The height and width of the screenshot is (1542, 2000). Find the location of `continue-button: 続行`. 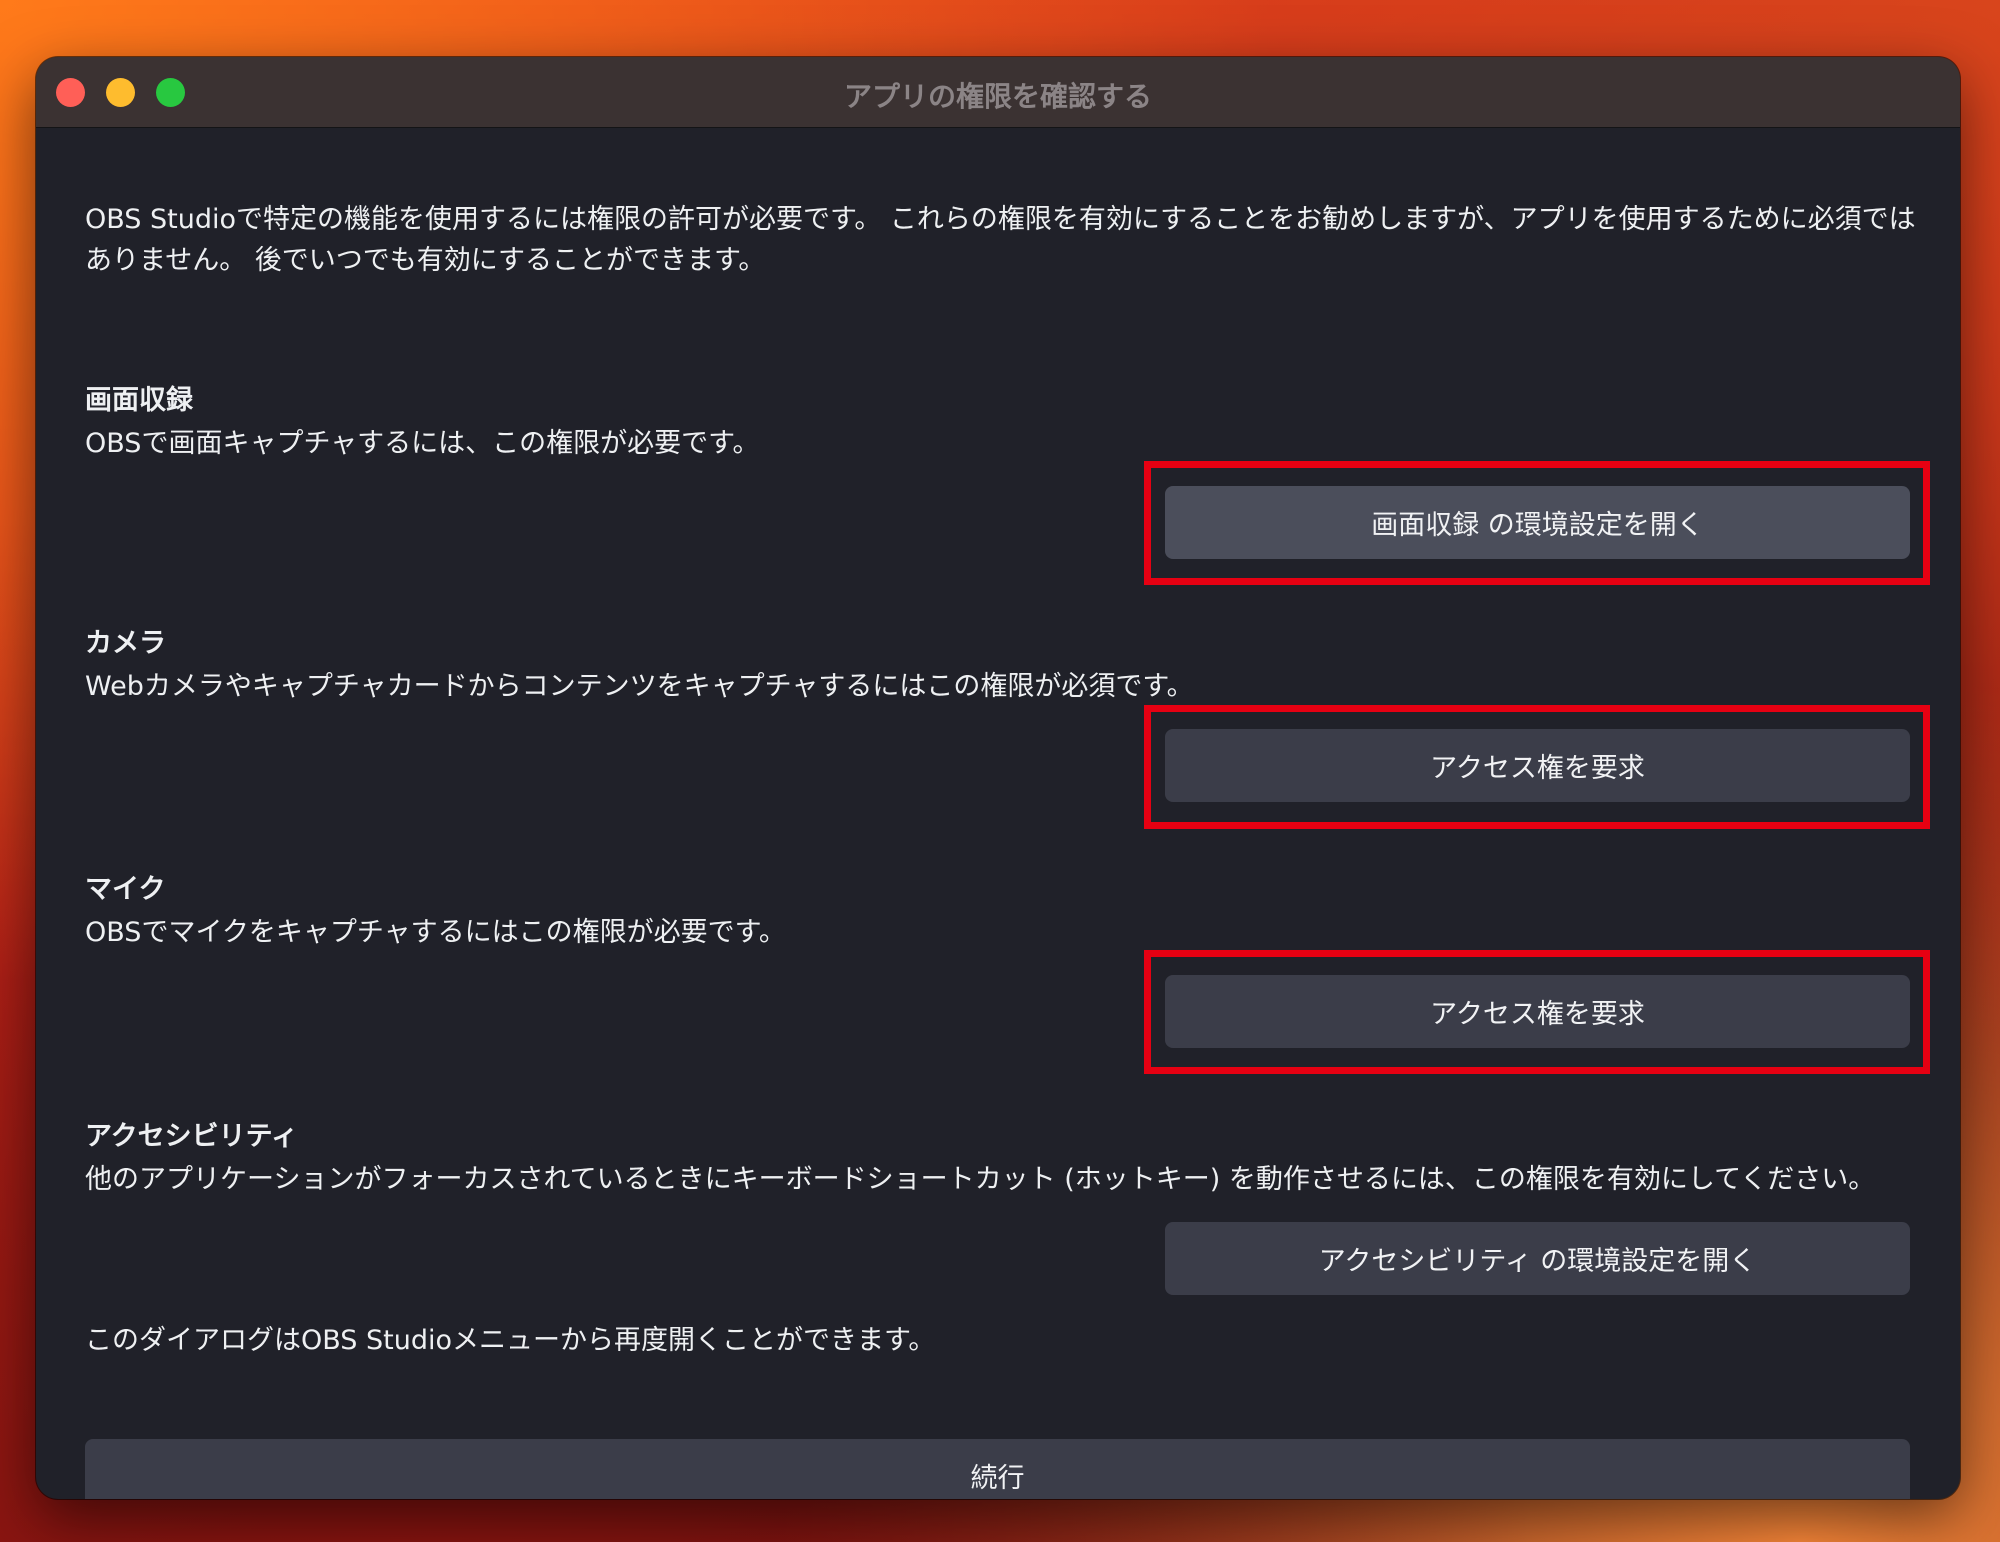

continue-button: 続行 is located at coordinates (997, 1469).